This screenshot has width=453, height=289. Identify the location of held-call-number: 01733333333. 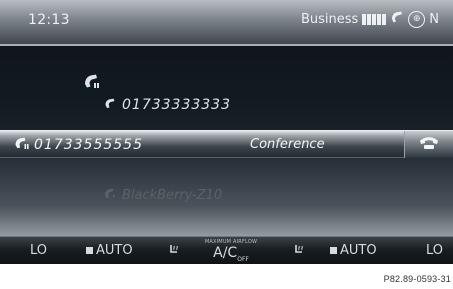
(176, 105).